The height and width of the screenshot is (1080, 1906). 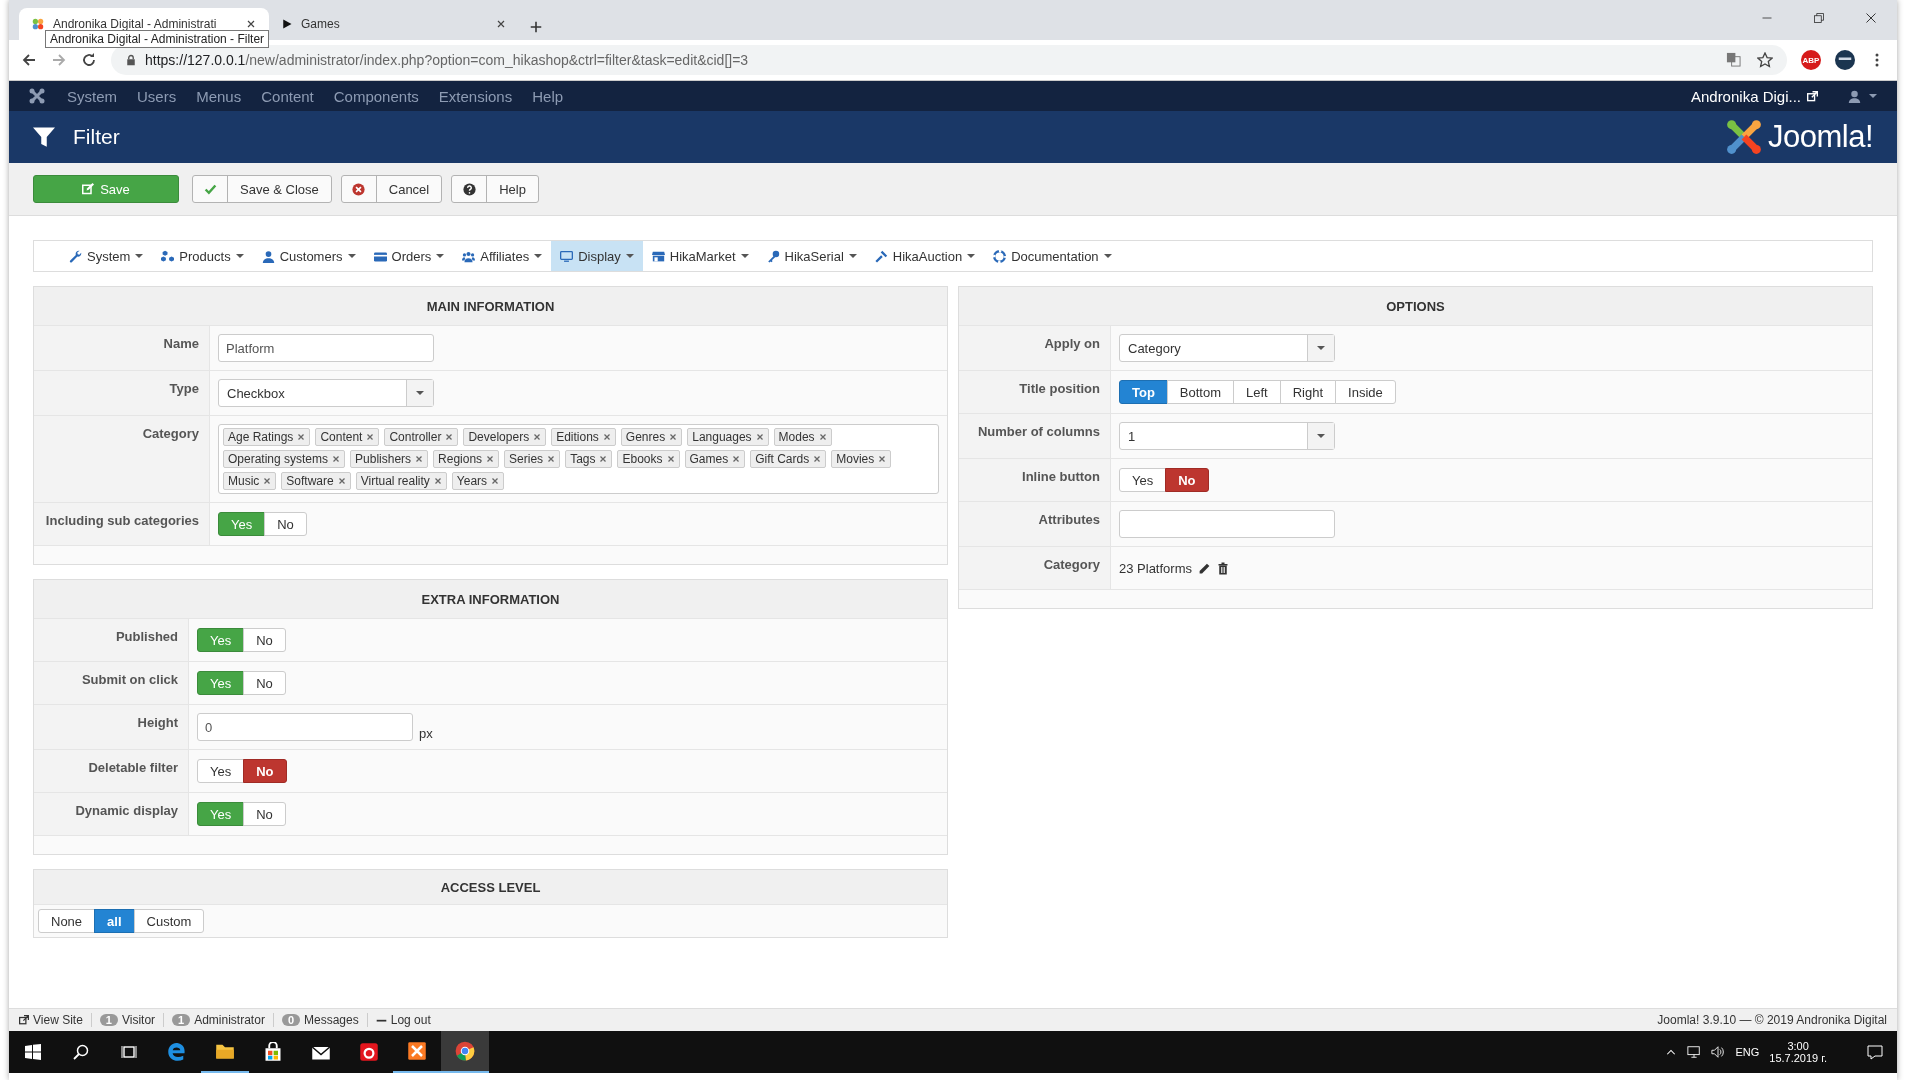 I want to click on menu-item: Content, so click(x=287, y=96).